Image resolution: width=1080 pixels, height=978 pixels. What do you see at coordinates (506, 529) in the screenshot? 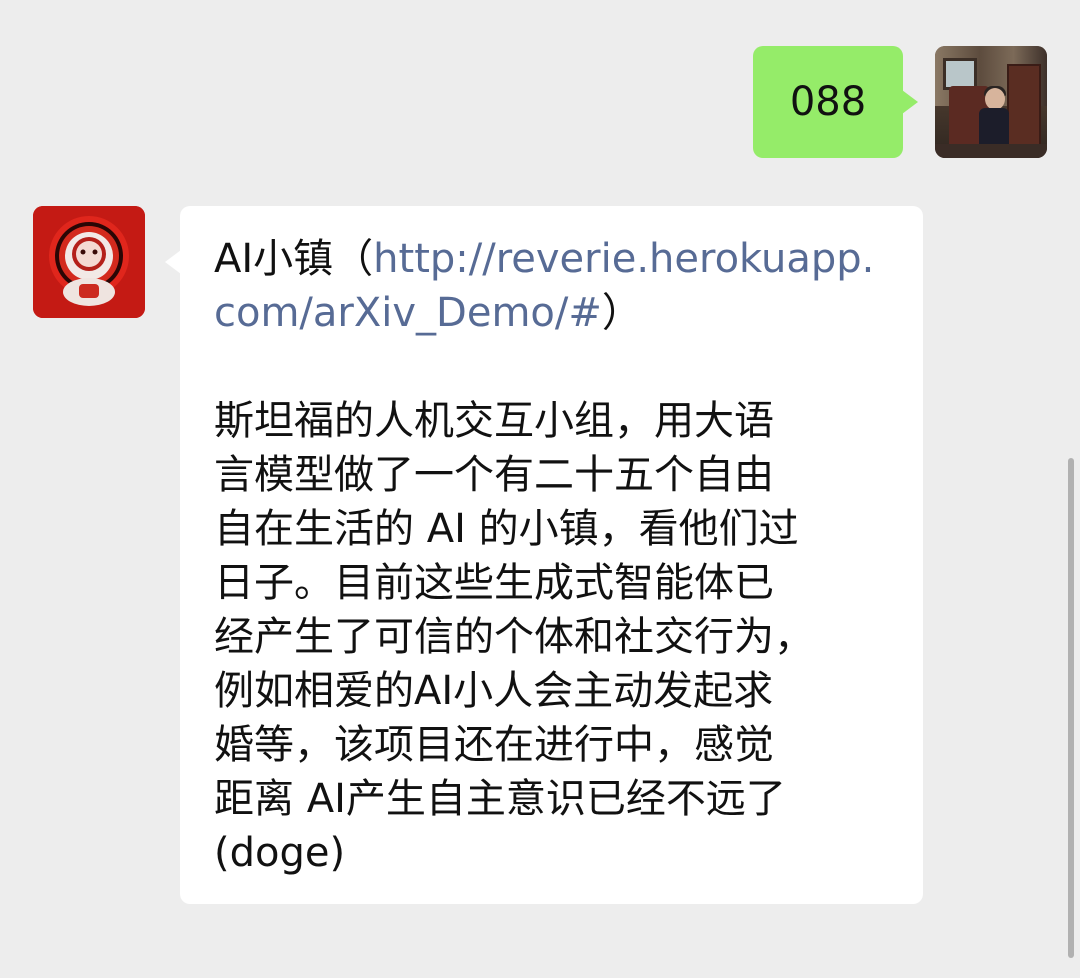
I see `message-body-line: 自在生活的 AI 的小镇，看他们过` at bounding box center [506, 529].